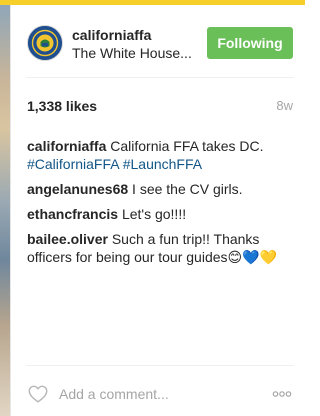 Image resolution: width=320 pixels, height=416 pixels. I want to click on comment-username: ethancfrancis, so click(72, 214).